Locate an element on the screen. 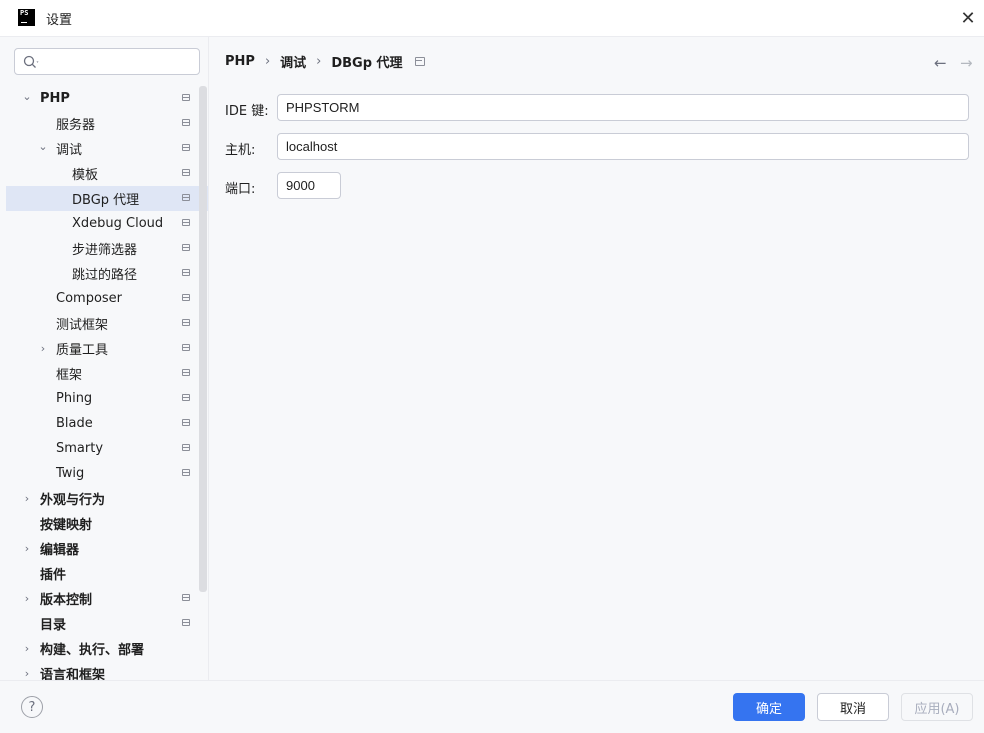 Image resolution: width=984 pixels, height=733 pixels. tree-item: ⌄ 调试 is located at coordinates (107, 148).